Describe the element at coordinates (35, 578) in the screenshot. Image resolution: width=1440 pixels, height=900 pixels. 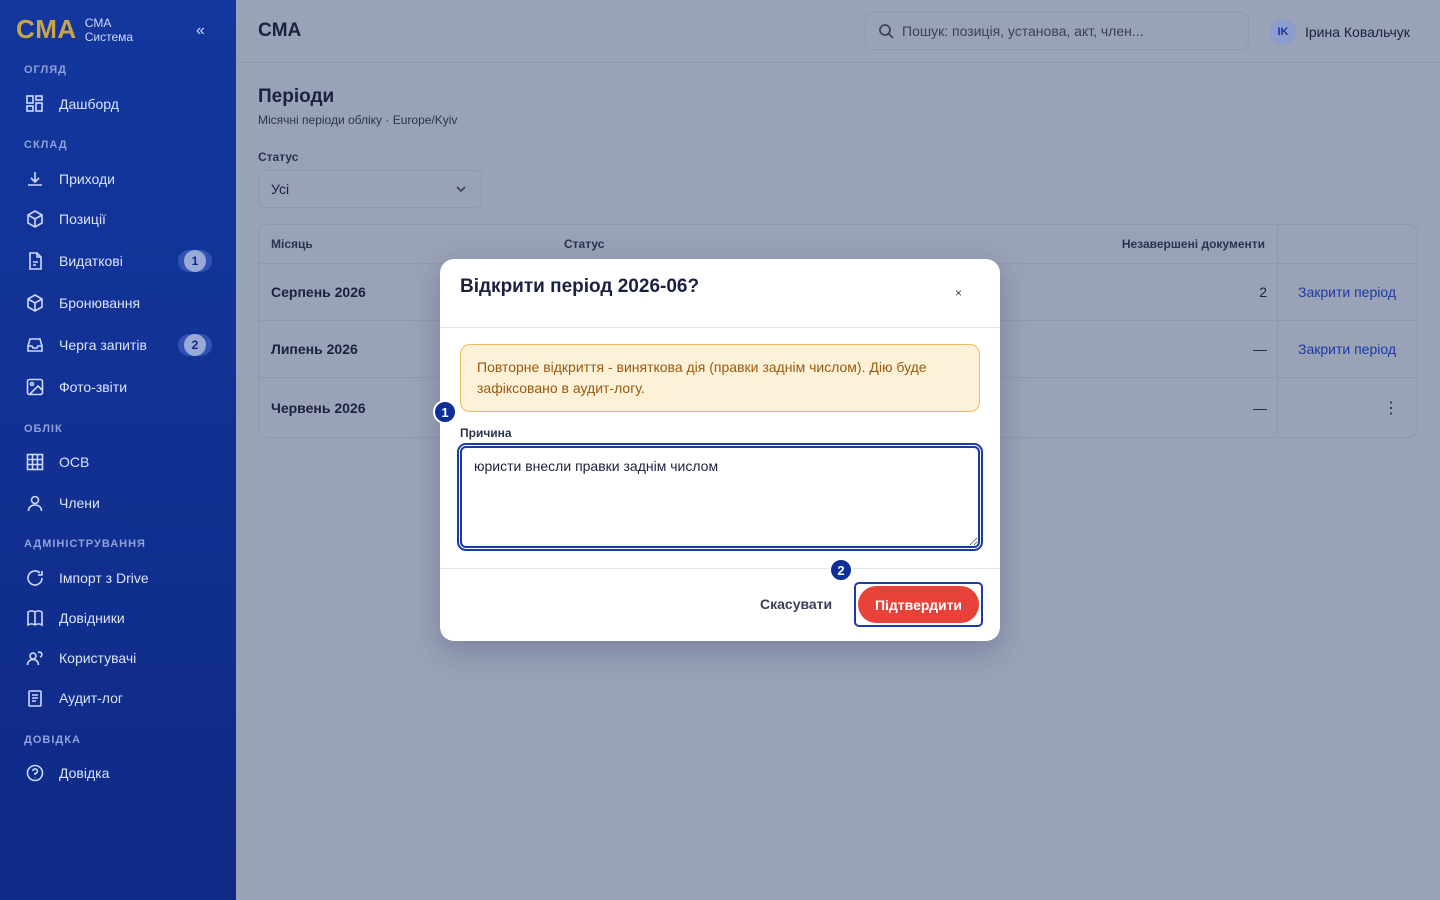
I see `refresh-icon` at that location.